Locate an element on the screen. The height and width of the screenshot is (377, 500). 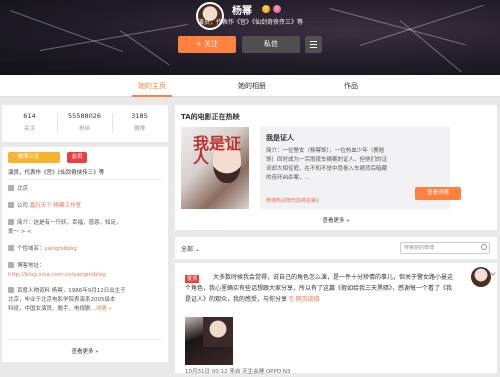
domain-row: 个性域名：yangmiblog is located at coordinates (86, 249).